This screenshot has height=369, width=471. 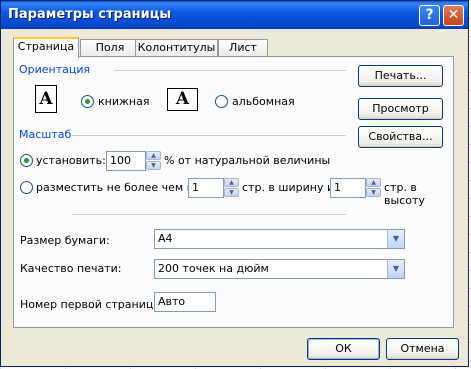 What do you see at coordinates (185, 302) in the screenshot?
I see `first-page-number-input: Авто` at bounding box center [185, 302].